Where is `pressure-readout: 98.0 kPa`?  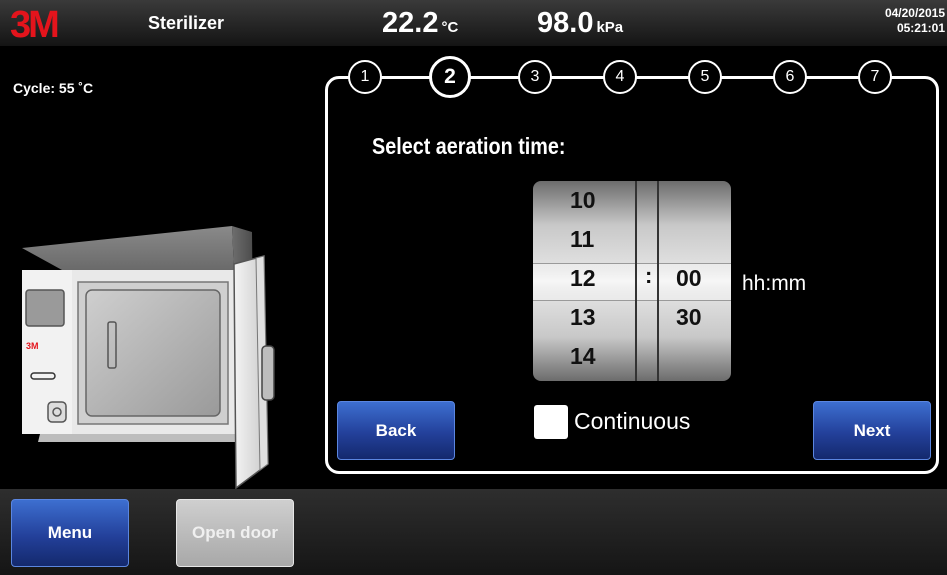 pressure-readout: 98.0 kPa is located at coordinates (580, 23).